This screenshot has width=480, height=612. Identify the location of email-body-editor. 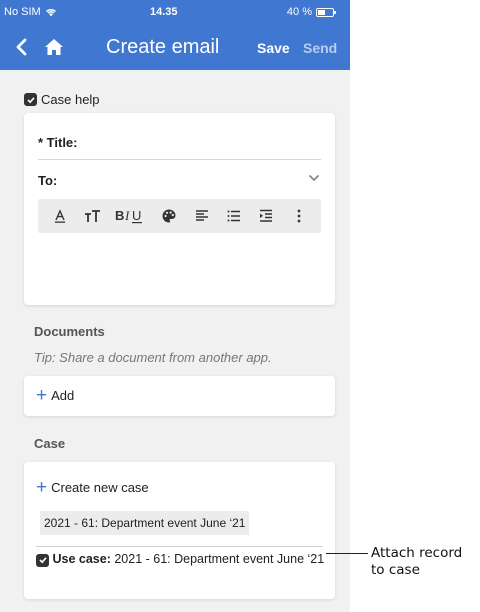
(179, 268).